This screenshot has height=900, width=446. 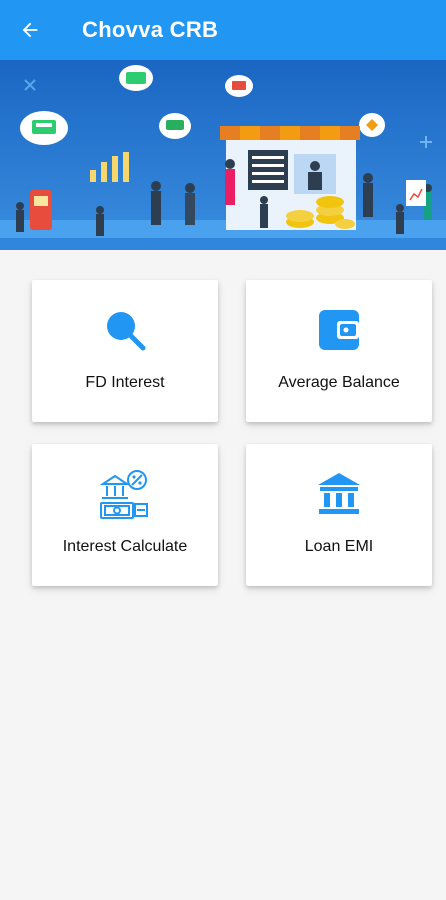 I want to click on loan-emi-label: Loan EMI, so click(x=339, y=546).